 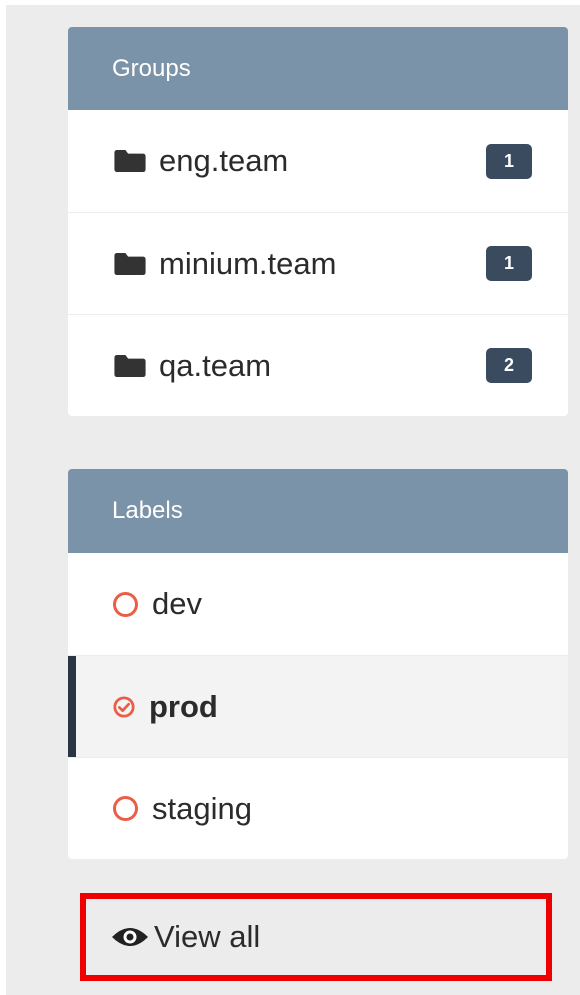 I want to click on groups-title: Groups, so click(x=151, y=68).